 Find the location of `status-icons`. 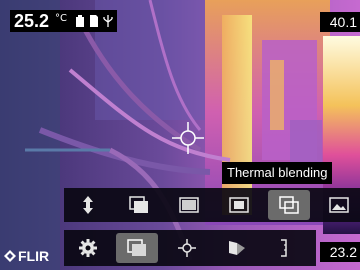

status-icons is located at coordinates (94, 21).